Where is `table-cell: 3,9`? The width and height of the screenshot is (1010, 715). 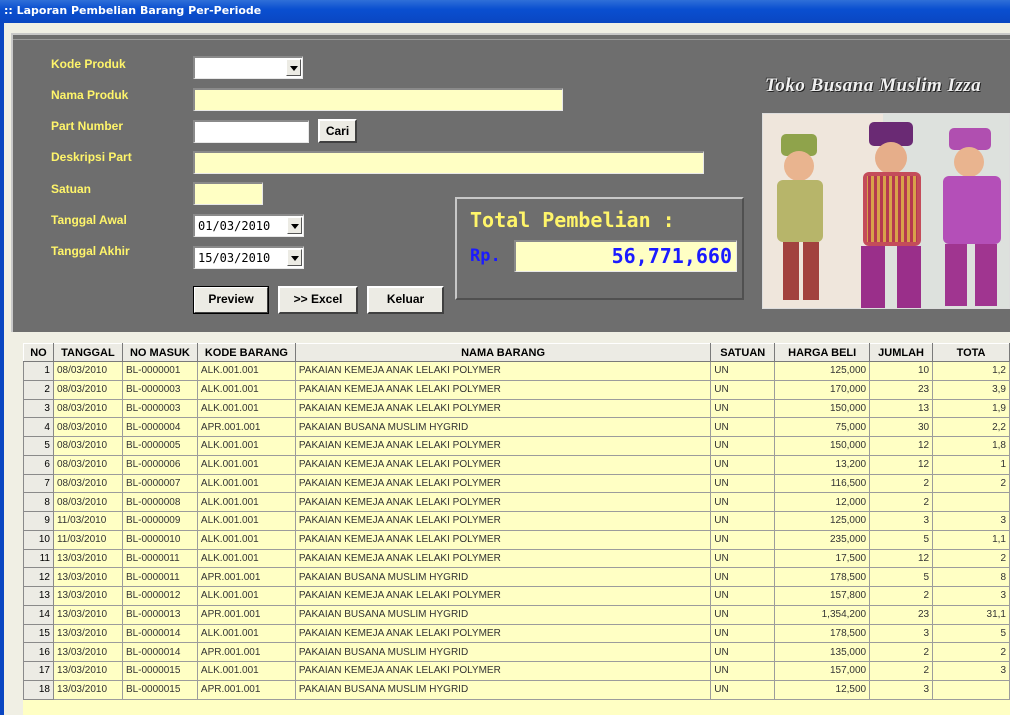 table-cell: 3,9 is located at coordinates (971, 389).